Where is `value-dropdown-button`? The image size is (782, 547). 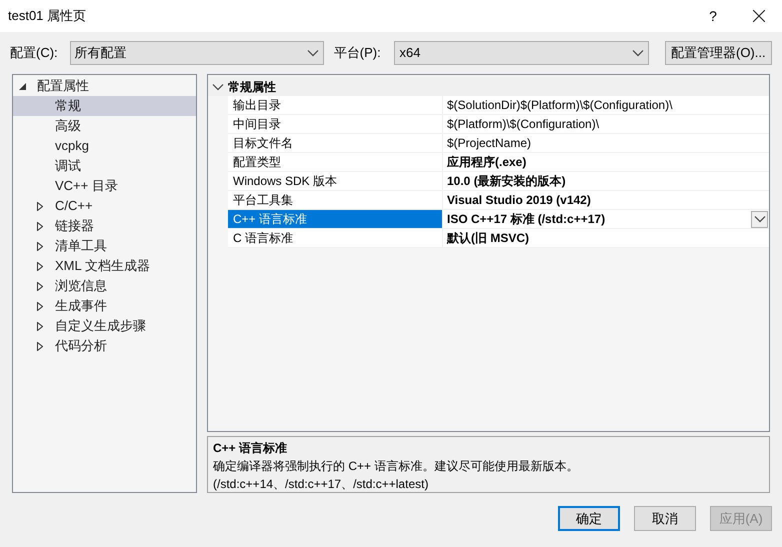
value-dropdown-button is located at coordinates (759, 219).